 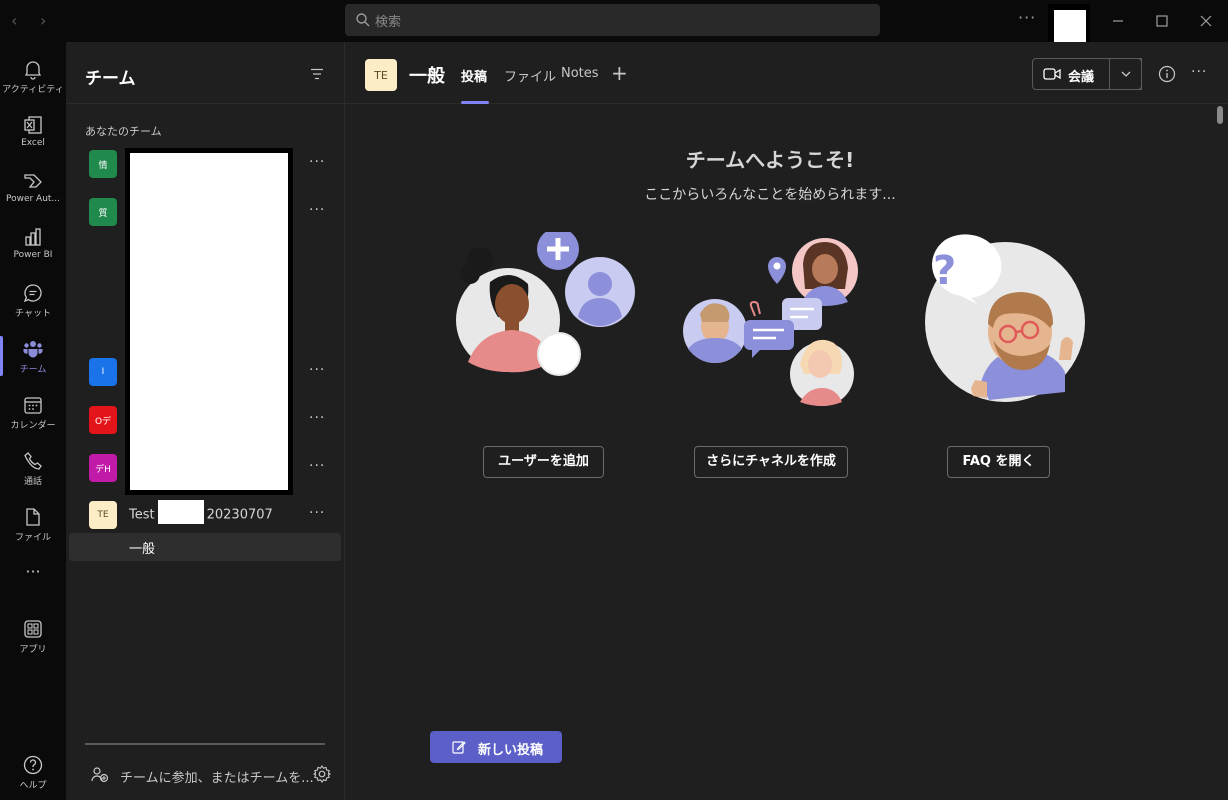 I want to click on rail-label: Excel, so click(x=33, y=143).